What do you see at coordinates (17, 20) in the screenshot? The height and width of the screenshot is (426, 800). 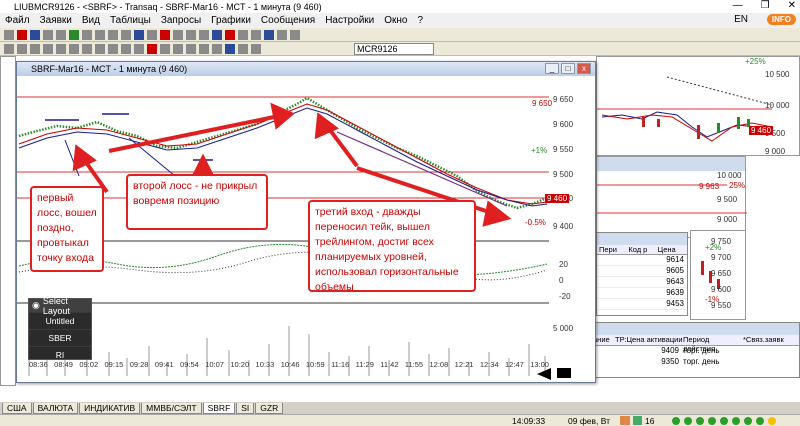 I see `menu-file: Файл` at bounding box center [17, 20].